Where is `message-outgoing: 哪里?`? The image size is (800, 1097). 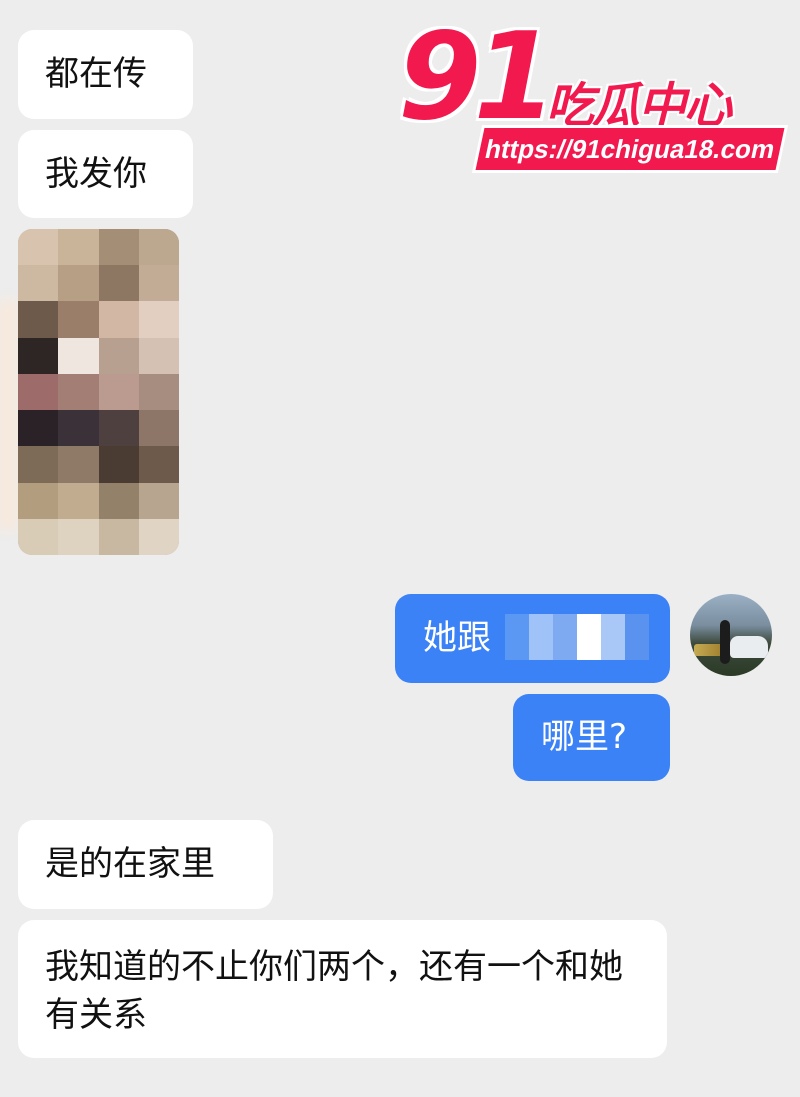 message-outgoing: 哪里? is located at coordinates (591, 737).